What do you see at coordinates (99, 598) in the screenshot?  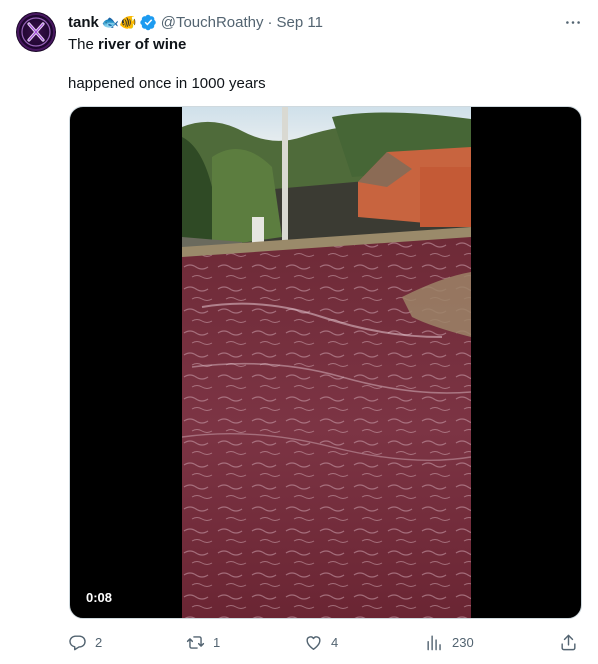 I see `video-duration: 0:08` at bounding box center [99, 598].